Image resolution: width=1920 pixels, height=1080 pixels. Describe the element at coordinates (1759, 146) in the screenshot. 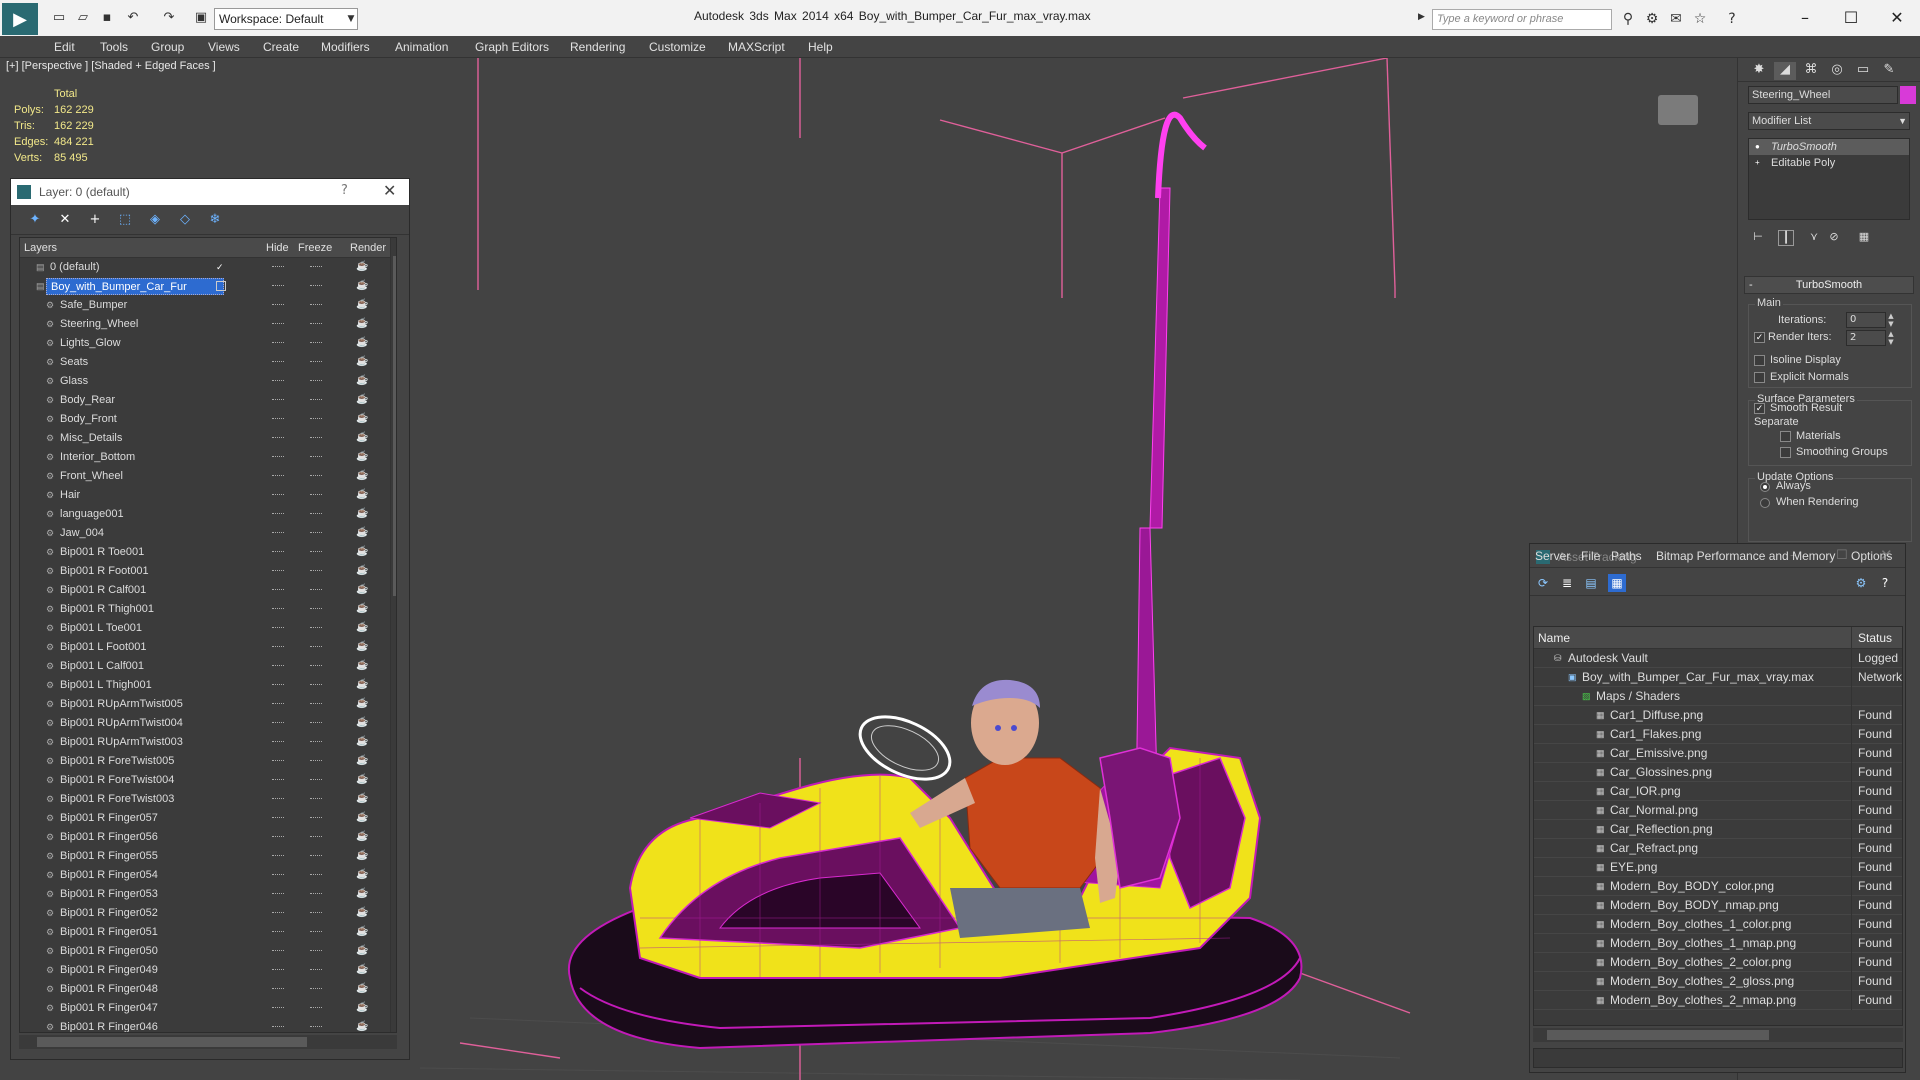

I see `lightbulb-icon: ●` at that location.